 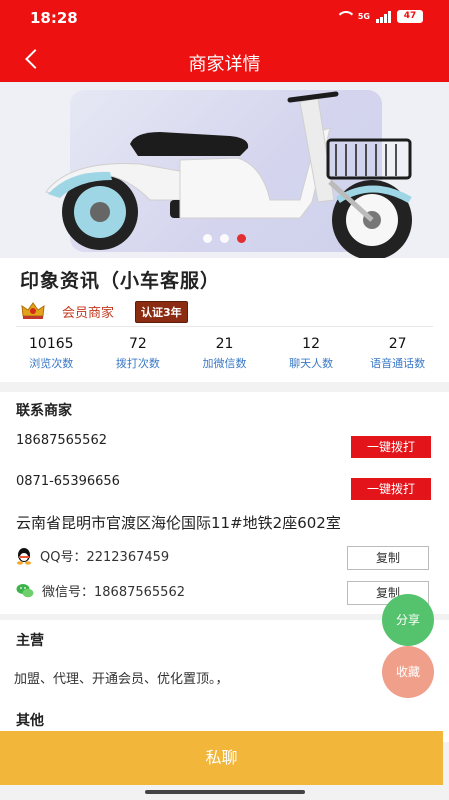 What do you see at coordinates (30, 641) in the screenshot?
I see `main-business-heading: 主营` at bounding box center [30, 641].